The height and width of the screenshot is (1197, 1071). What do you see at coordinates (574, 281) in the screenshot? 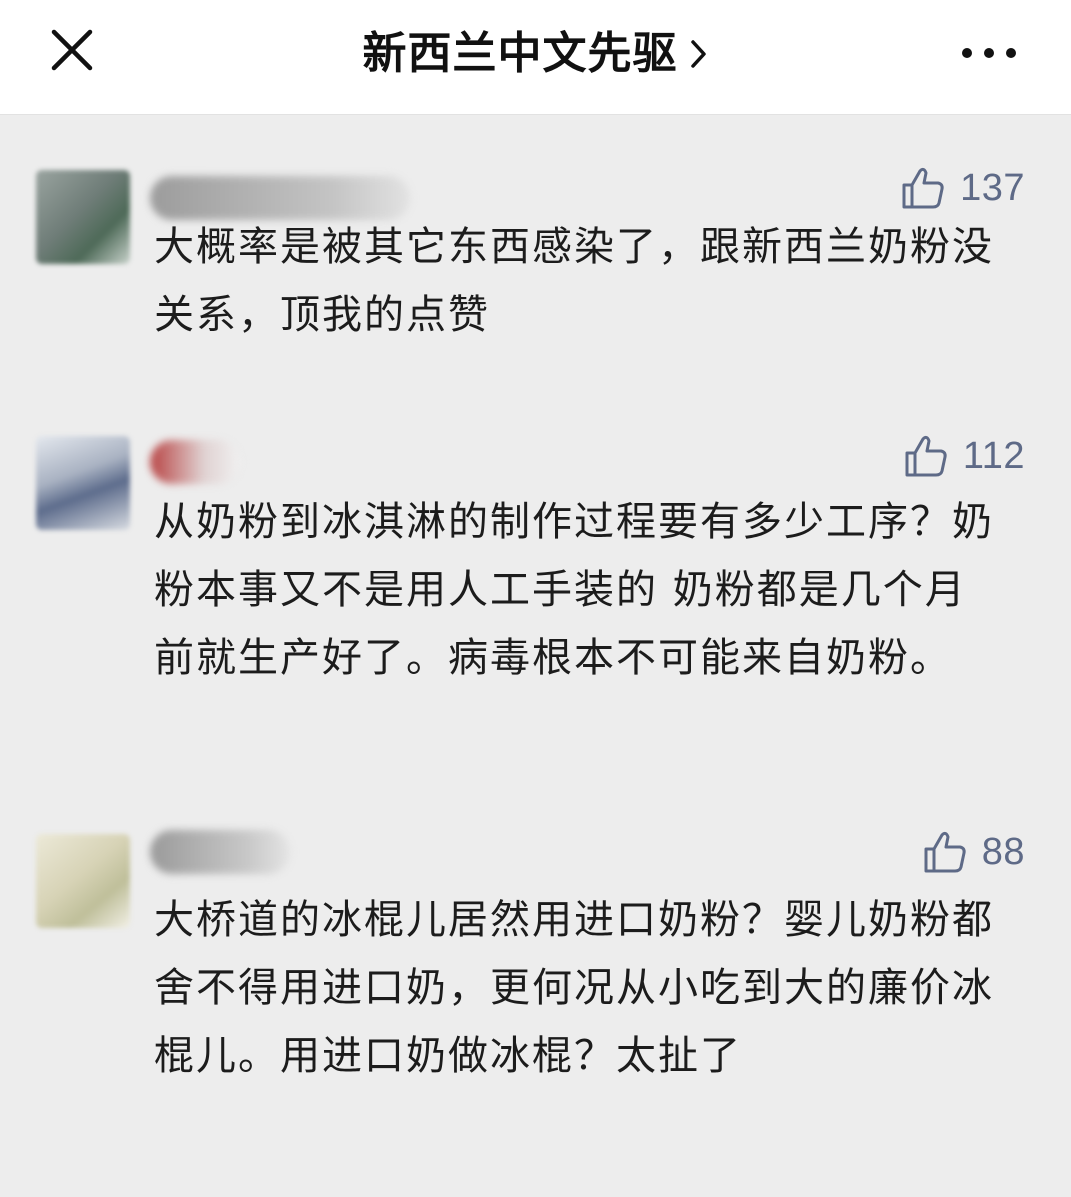
I see `comment-text: 大概率是被其它东西感染了，跟新西兰奶粉没关系，顶我的点赞` at bounding box center [574, 281].